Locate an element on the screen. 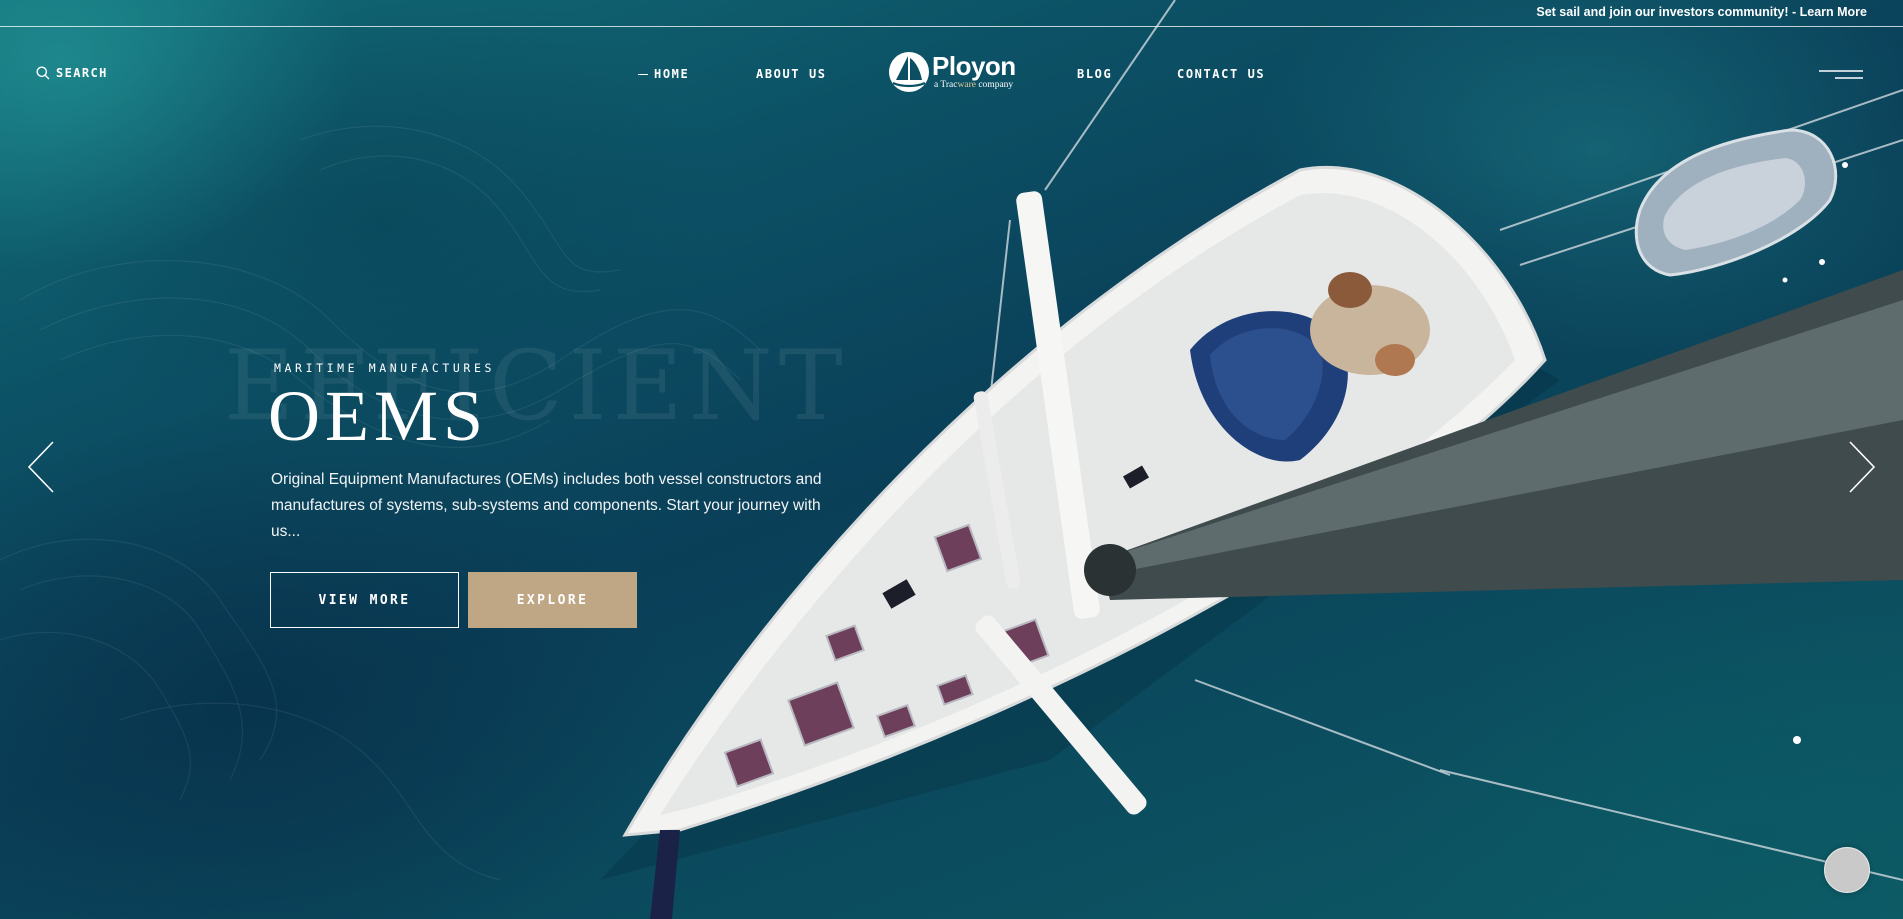 Image resolution: width=1903 pixels, height=919 pixels. view-more-button: VIEW MORE is located at coordinates (364, 600).